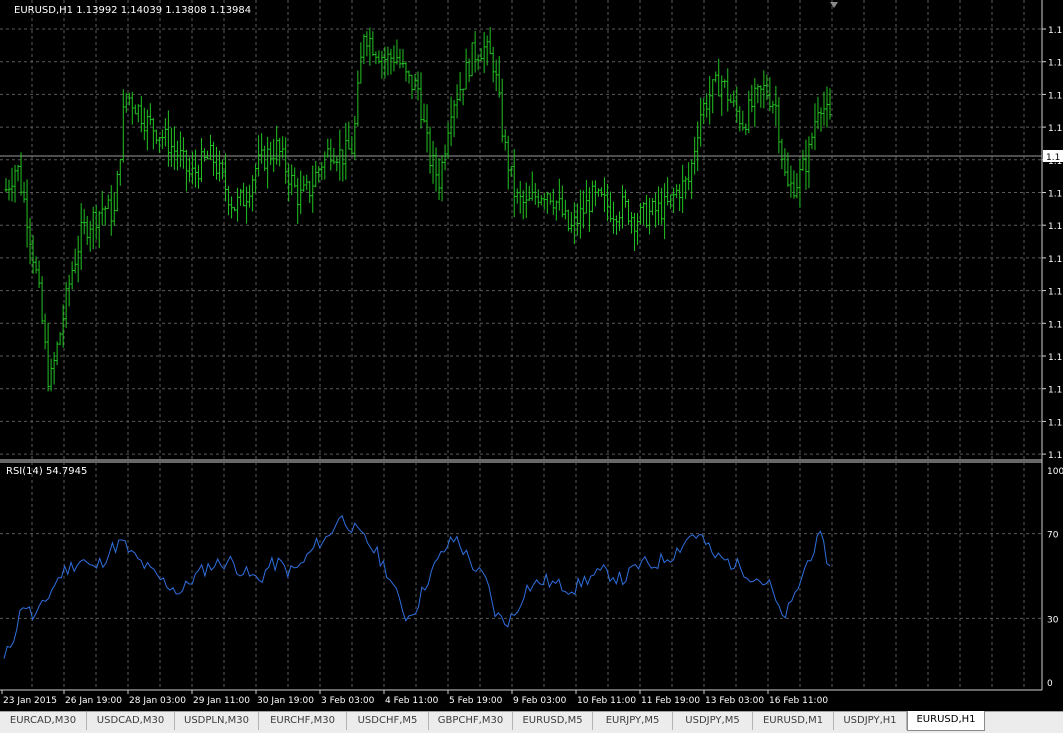 This screenshot has height=733, width=1063. I want to click on tab-usdpln-m30: USDPLN,M30, so click(217, 721).